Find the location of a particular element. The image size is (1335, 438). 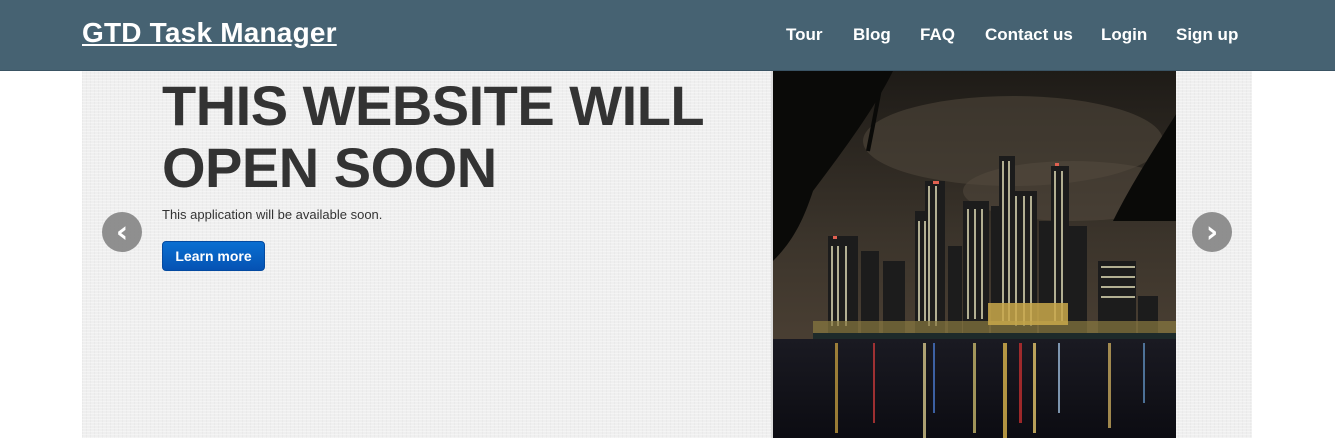

learn-more-button: Learn more is located at coordinates (213, 256).